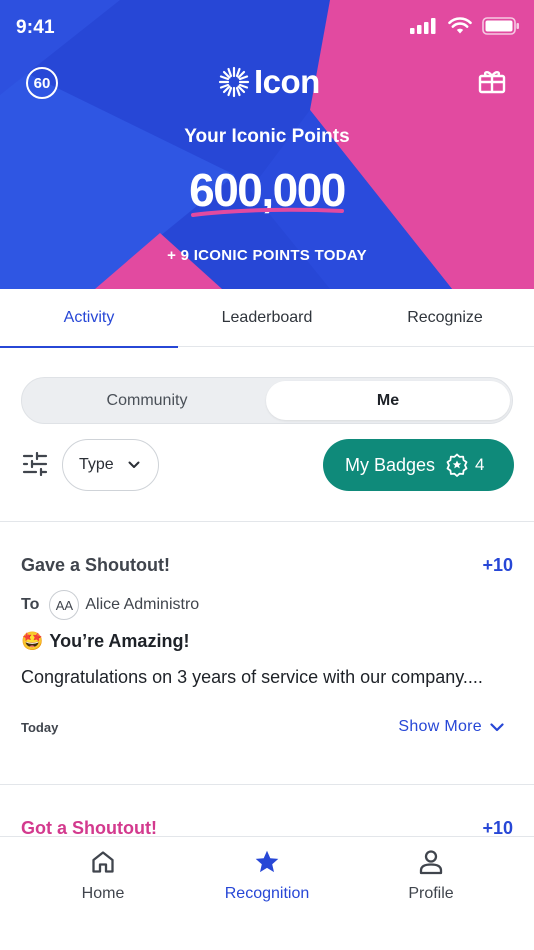 The height and width of the screenshot is (950, 534). Describe the element at coordinates (35, 27) in the screenshot. I see `status-time: 9:41` at that location.